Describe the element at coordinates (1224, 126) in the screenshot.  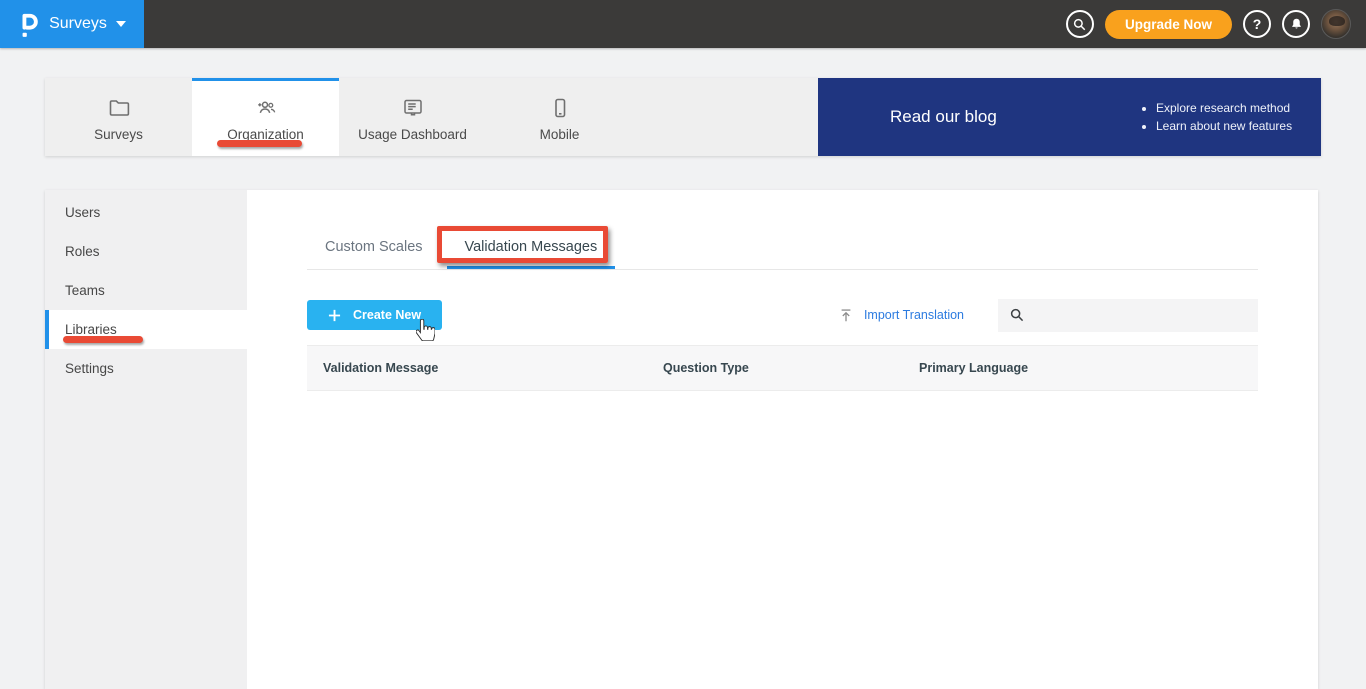
I see `blog-bullet: Learn about new features` at that location.